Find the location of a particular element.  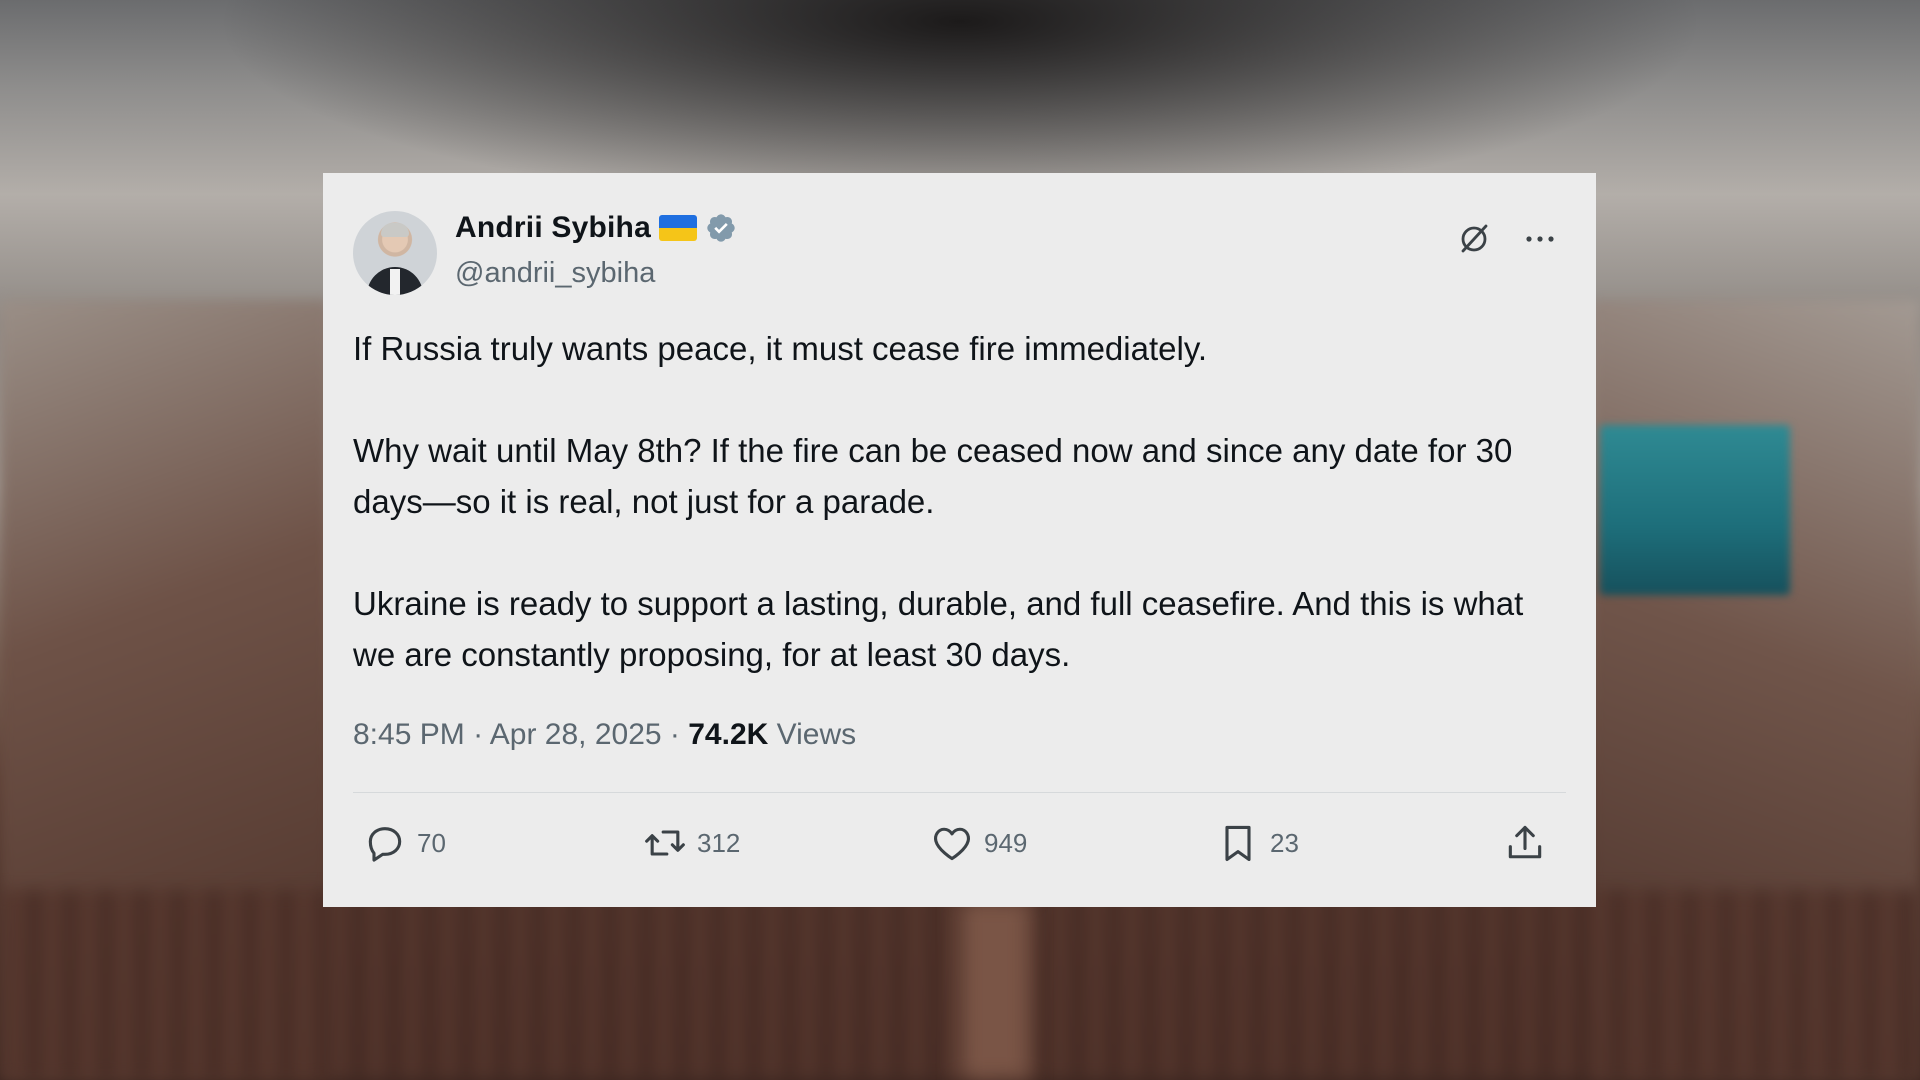

tweet-time: 8:45 PM is located at coordinates (409, 734).